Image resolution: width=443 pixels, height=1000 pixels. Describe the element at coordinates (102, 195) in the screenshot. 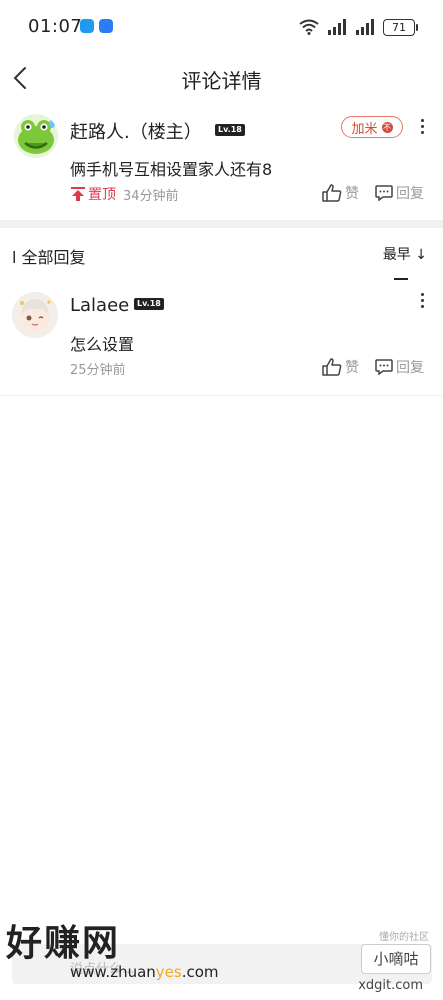

I see `pinned-text: 置顶` at that location.